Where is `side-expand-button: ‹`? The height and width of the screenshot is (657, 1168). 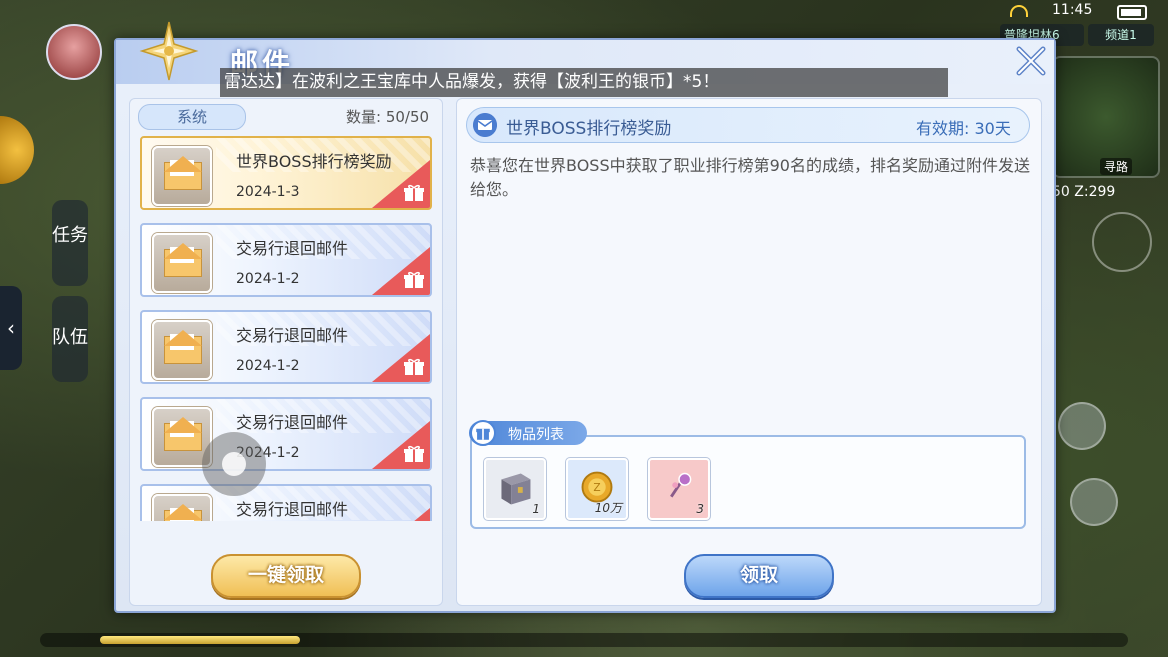
side-expand-button: ‹ is located at coordinates (11, 328).